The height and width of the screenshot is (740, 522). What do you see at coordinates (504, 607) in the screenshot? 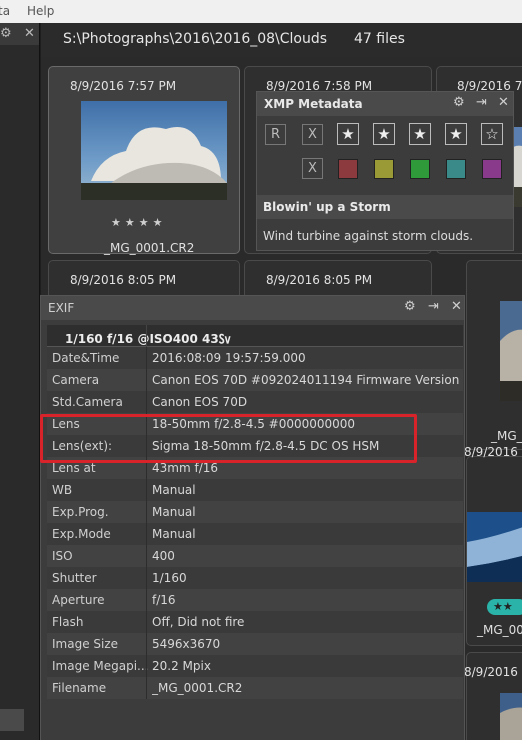
I see `rating-badge: ★★` at bounding box center [504, 607].